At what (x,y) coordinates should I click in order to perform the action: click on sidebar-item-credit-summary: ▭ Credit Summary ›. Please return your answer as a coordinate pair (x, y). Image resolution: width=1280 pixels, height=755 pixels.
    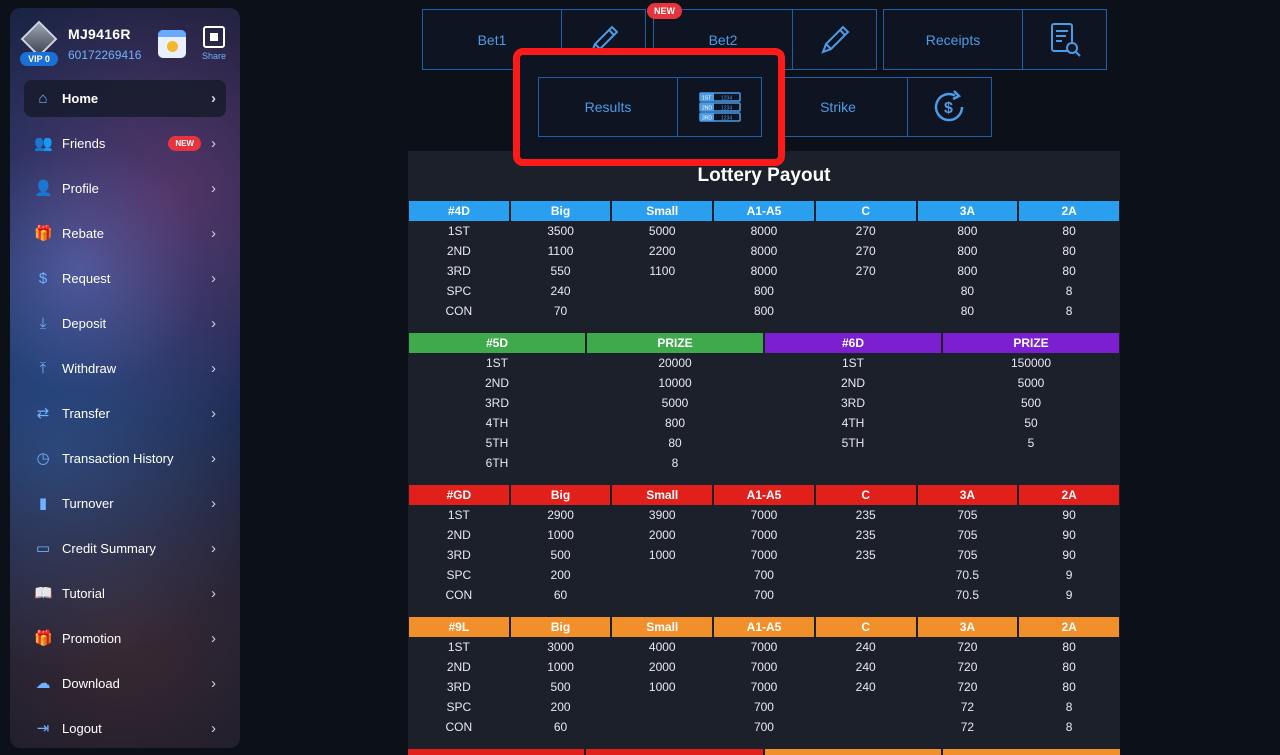
    Looking at the image, I should click on (125, 548).